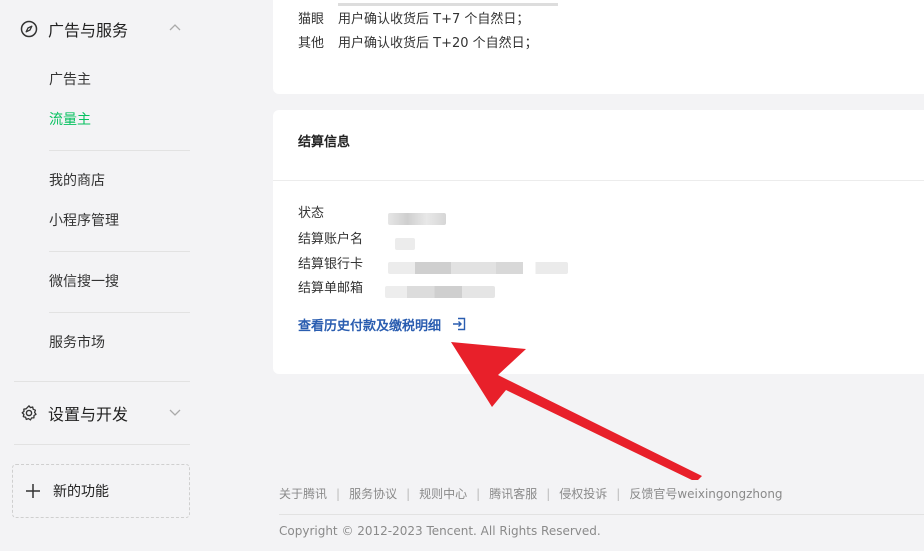 This screenshot has height=551, width=924. What do you see at coordinates (331, 264) in the screenshot?
I see `field-bank-card-label: 结算银行卡` at bounding box center [331, 264].